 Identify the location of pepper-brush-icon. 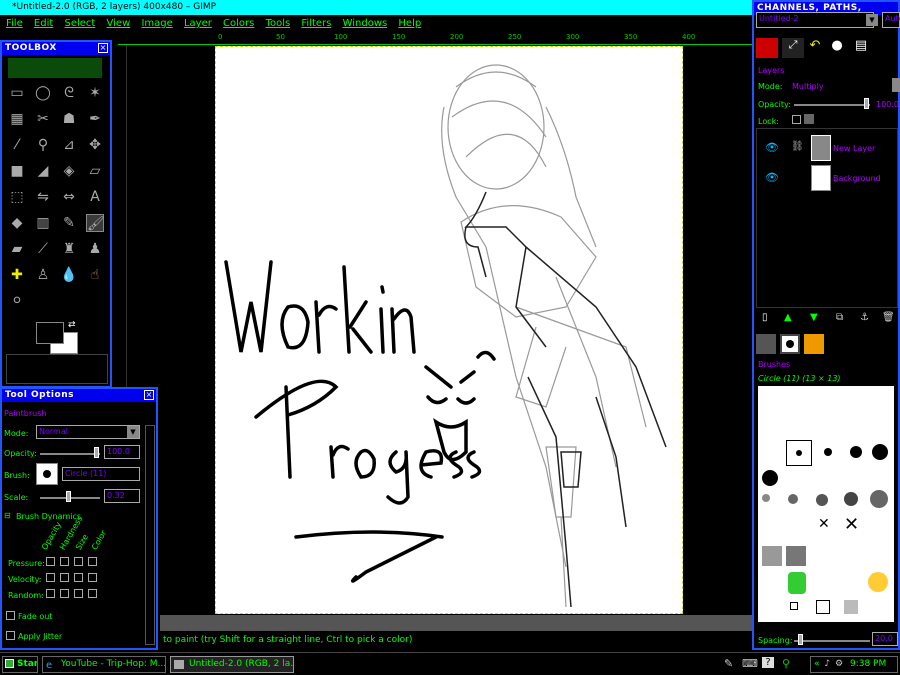
(797, 583).